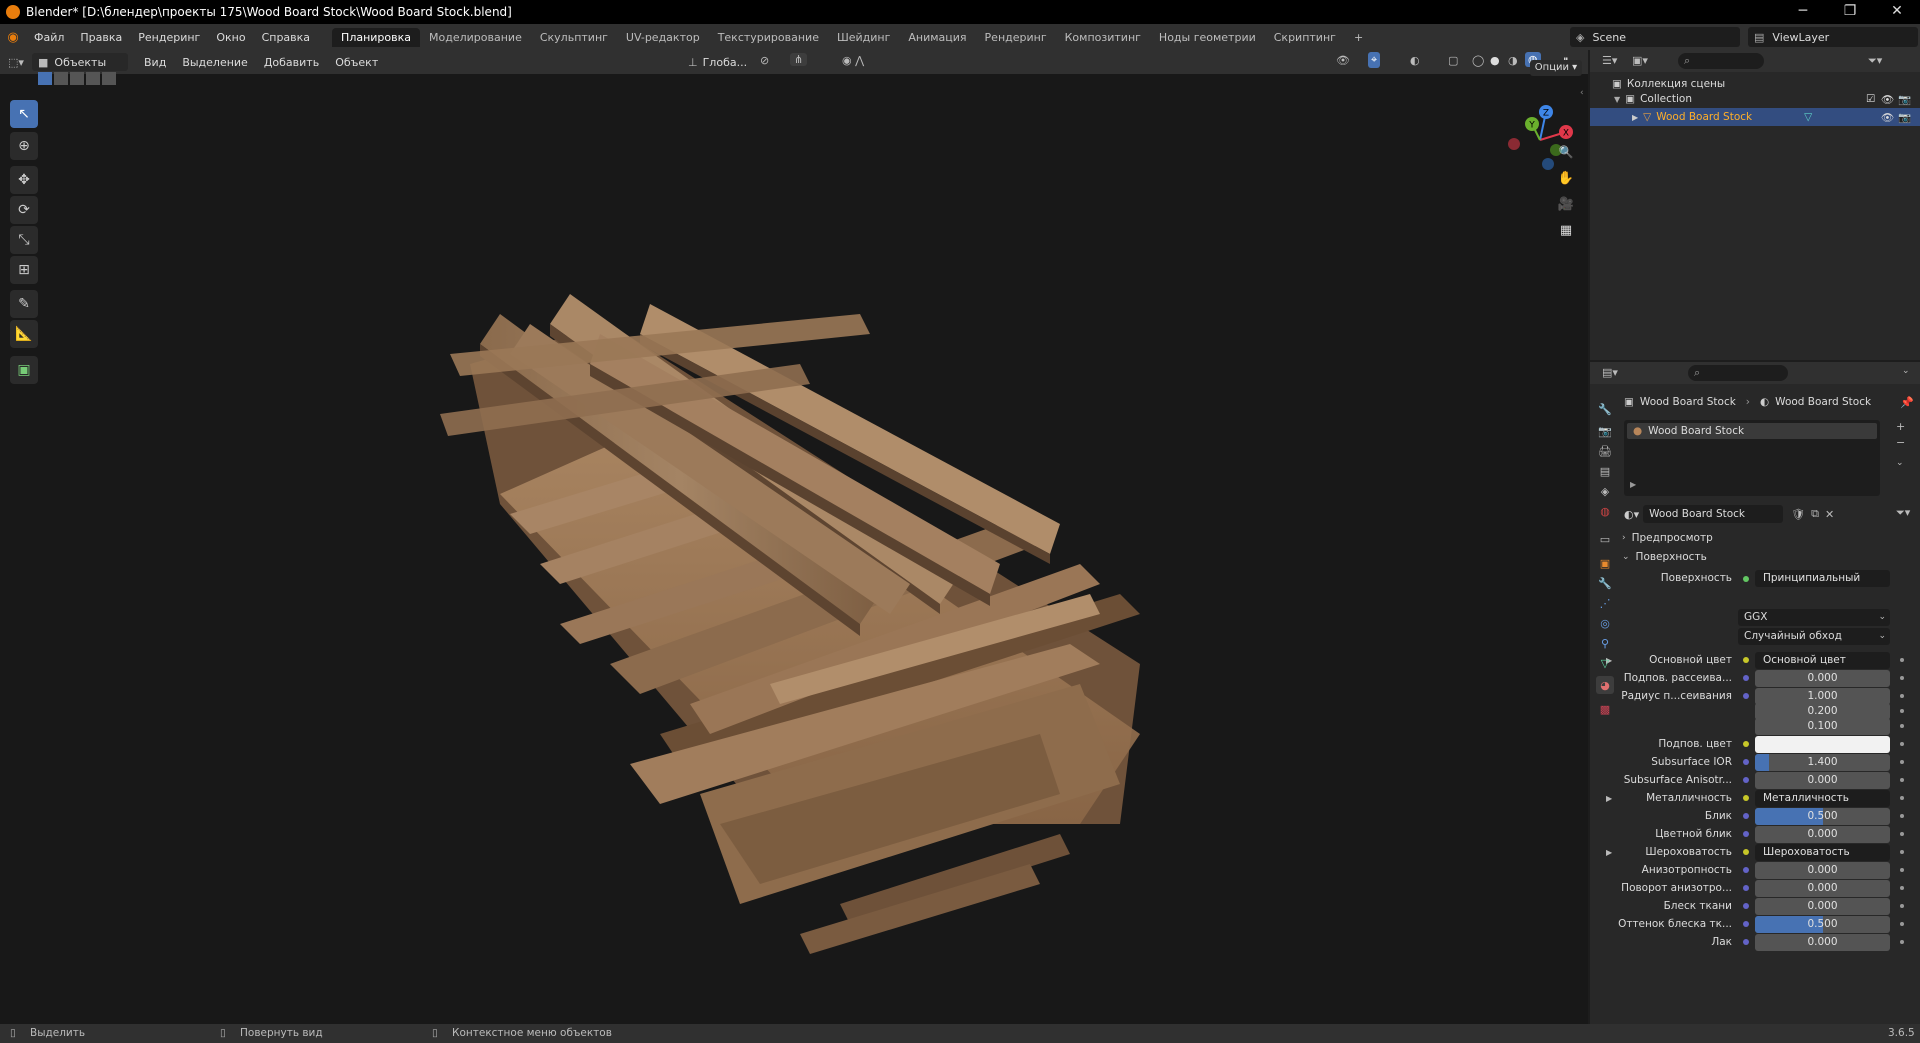 The image size is (1920, 1043). What do you see at coordinates (1605, 685) in the screenshot?
I see `material-props-icon: ◕` at bounding box center [1605, 685].